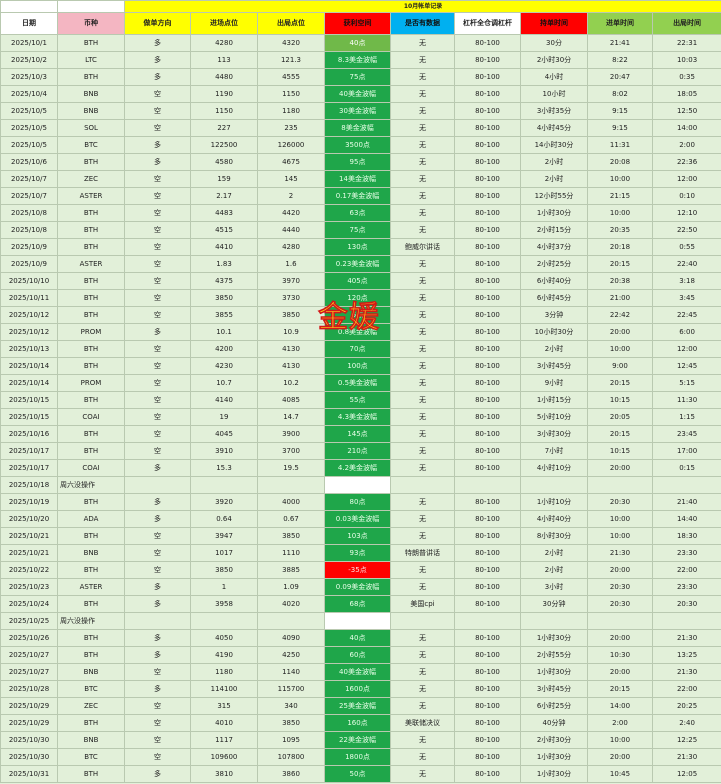  Describe the element at coordinates (224, 264) in the screenshot. I see `entry-cell: 1.83` at that location.